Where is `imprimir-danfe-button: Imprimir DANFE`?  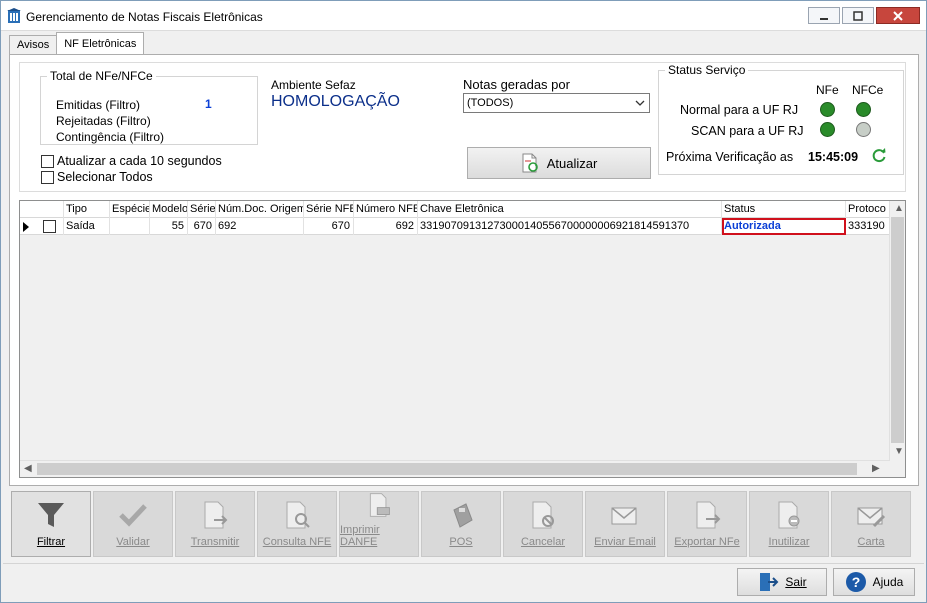 imprimir-danfe-button: Imprimir DANFE is located at coordinates (379, 524).